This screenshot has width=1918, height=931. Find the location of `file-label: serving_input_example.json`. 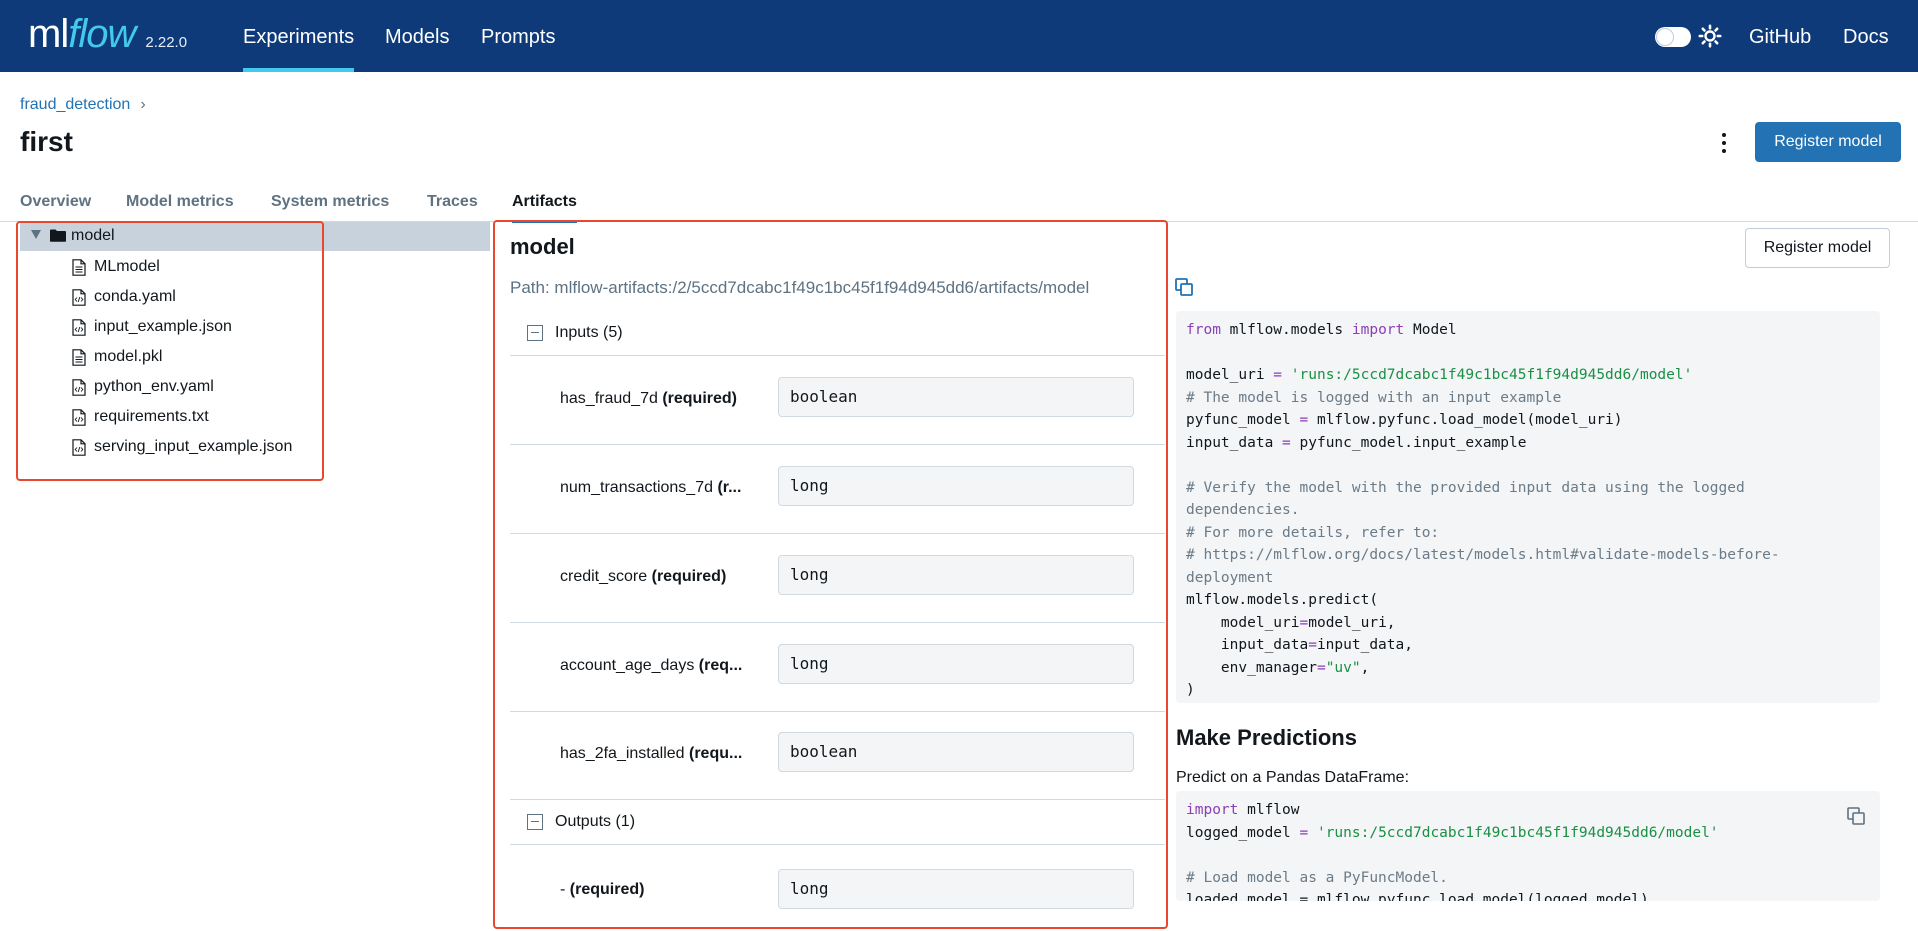

file-label: serving_input_example.json is located at coordinates (193, 446).